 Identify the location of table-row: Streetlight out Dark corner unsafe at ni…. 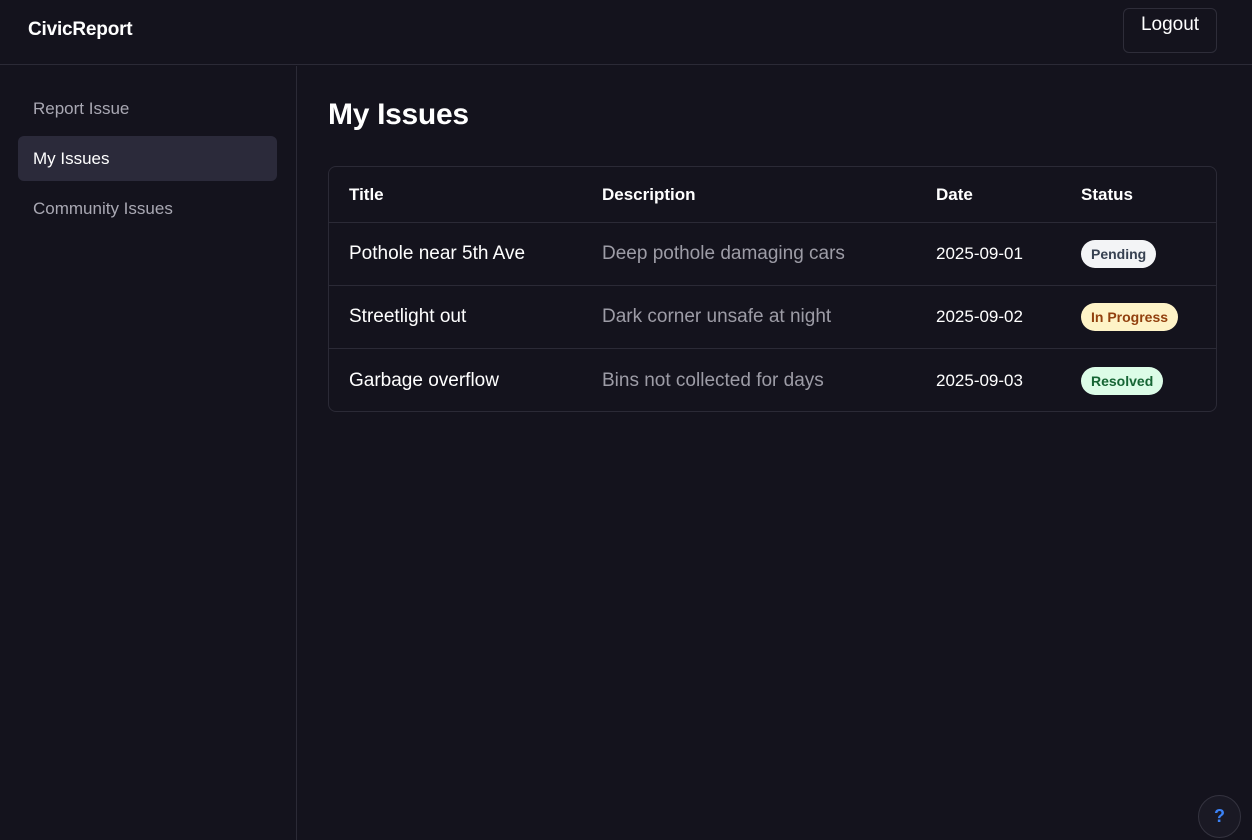
(772, 317).